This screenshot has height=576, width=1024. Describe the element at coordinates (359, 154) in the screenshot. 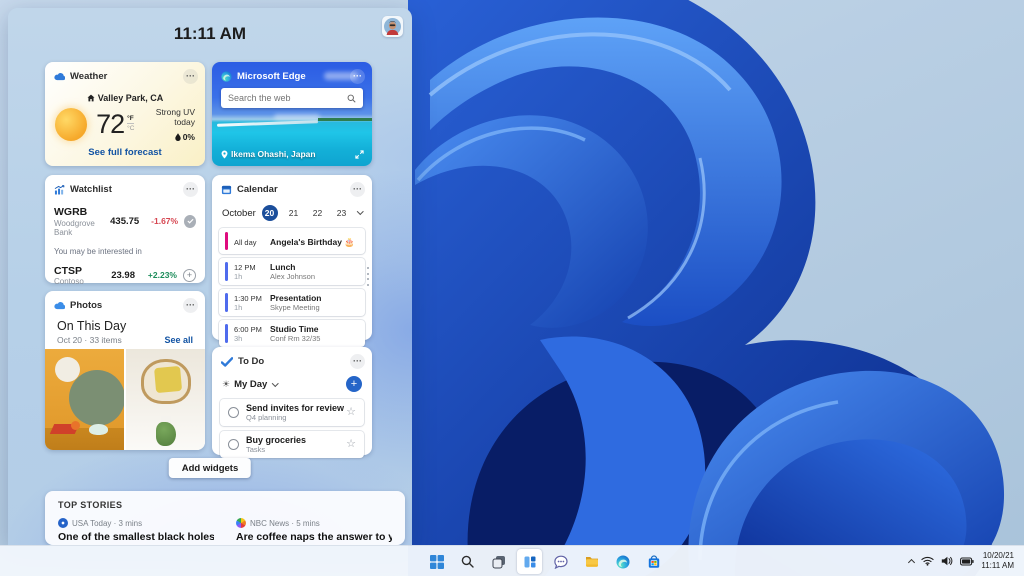

I see `expand-icon` at that location.